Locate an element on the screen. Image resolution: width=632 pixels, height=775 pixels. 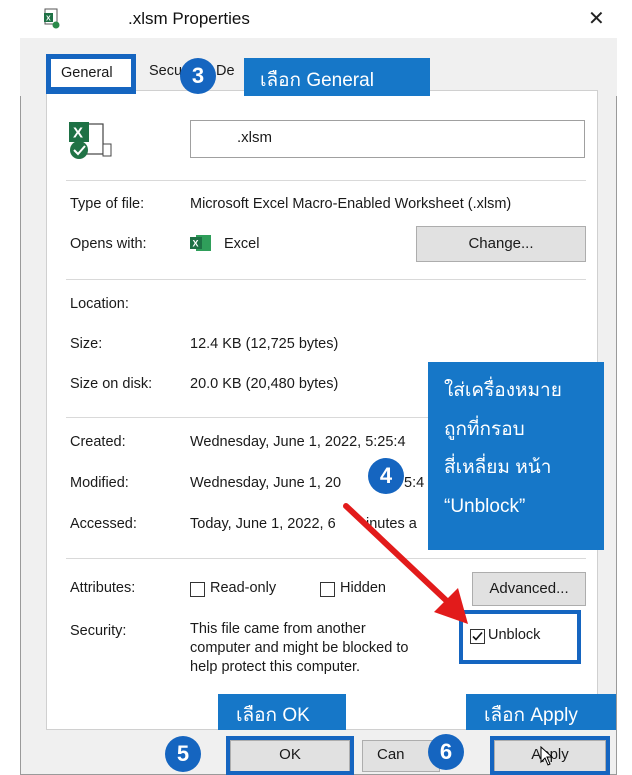
window-title: .xlsm Properties is located at coordinates (189, 18).